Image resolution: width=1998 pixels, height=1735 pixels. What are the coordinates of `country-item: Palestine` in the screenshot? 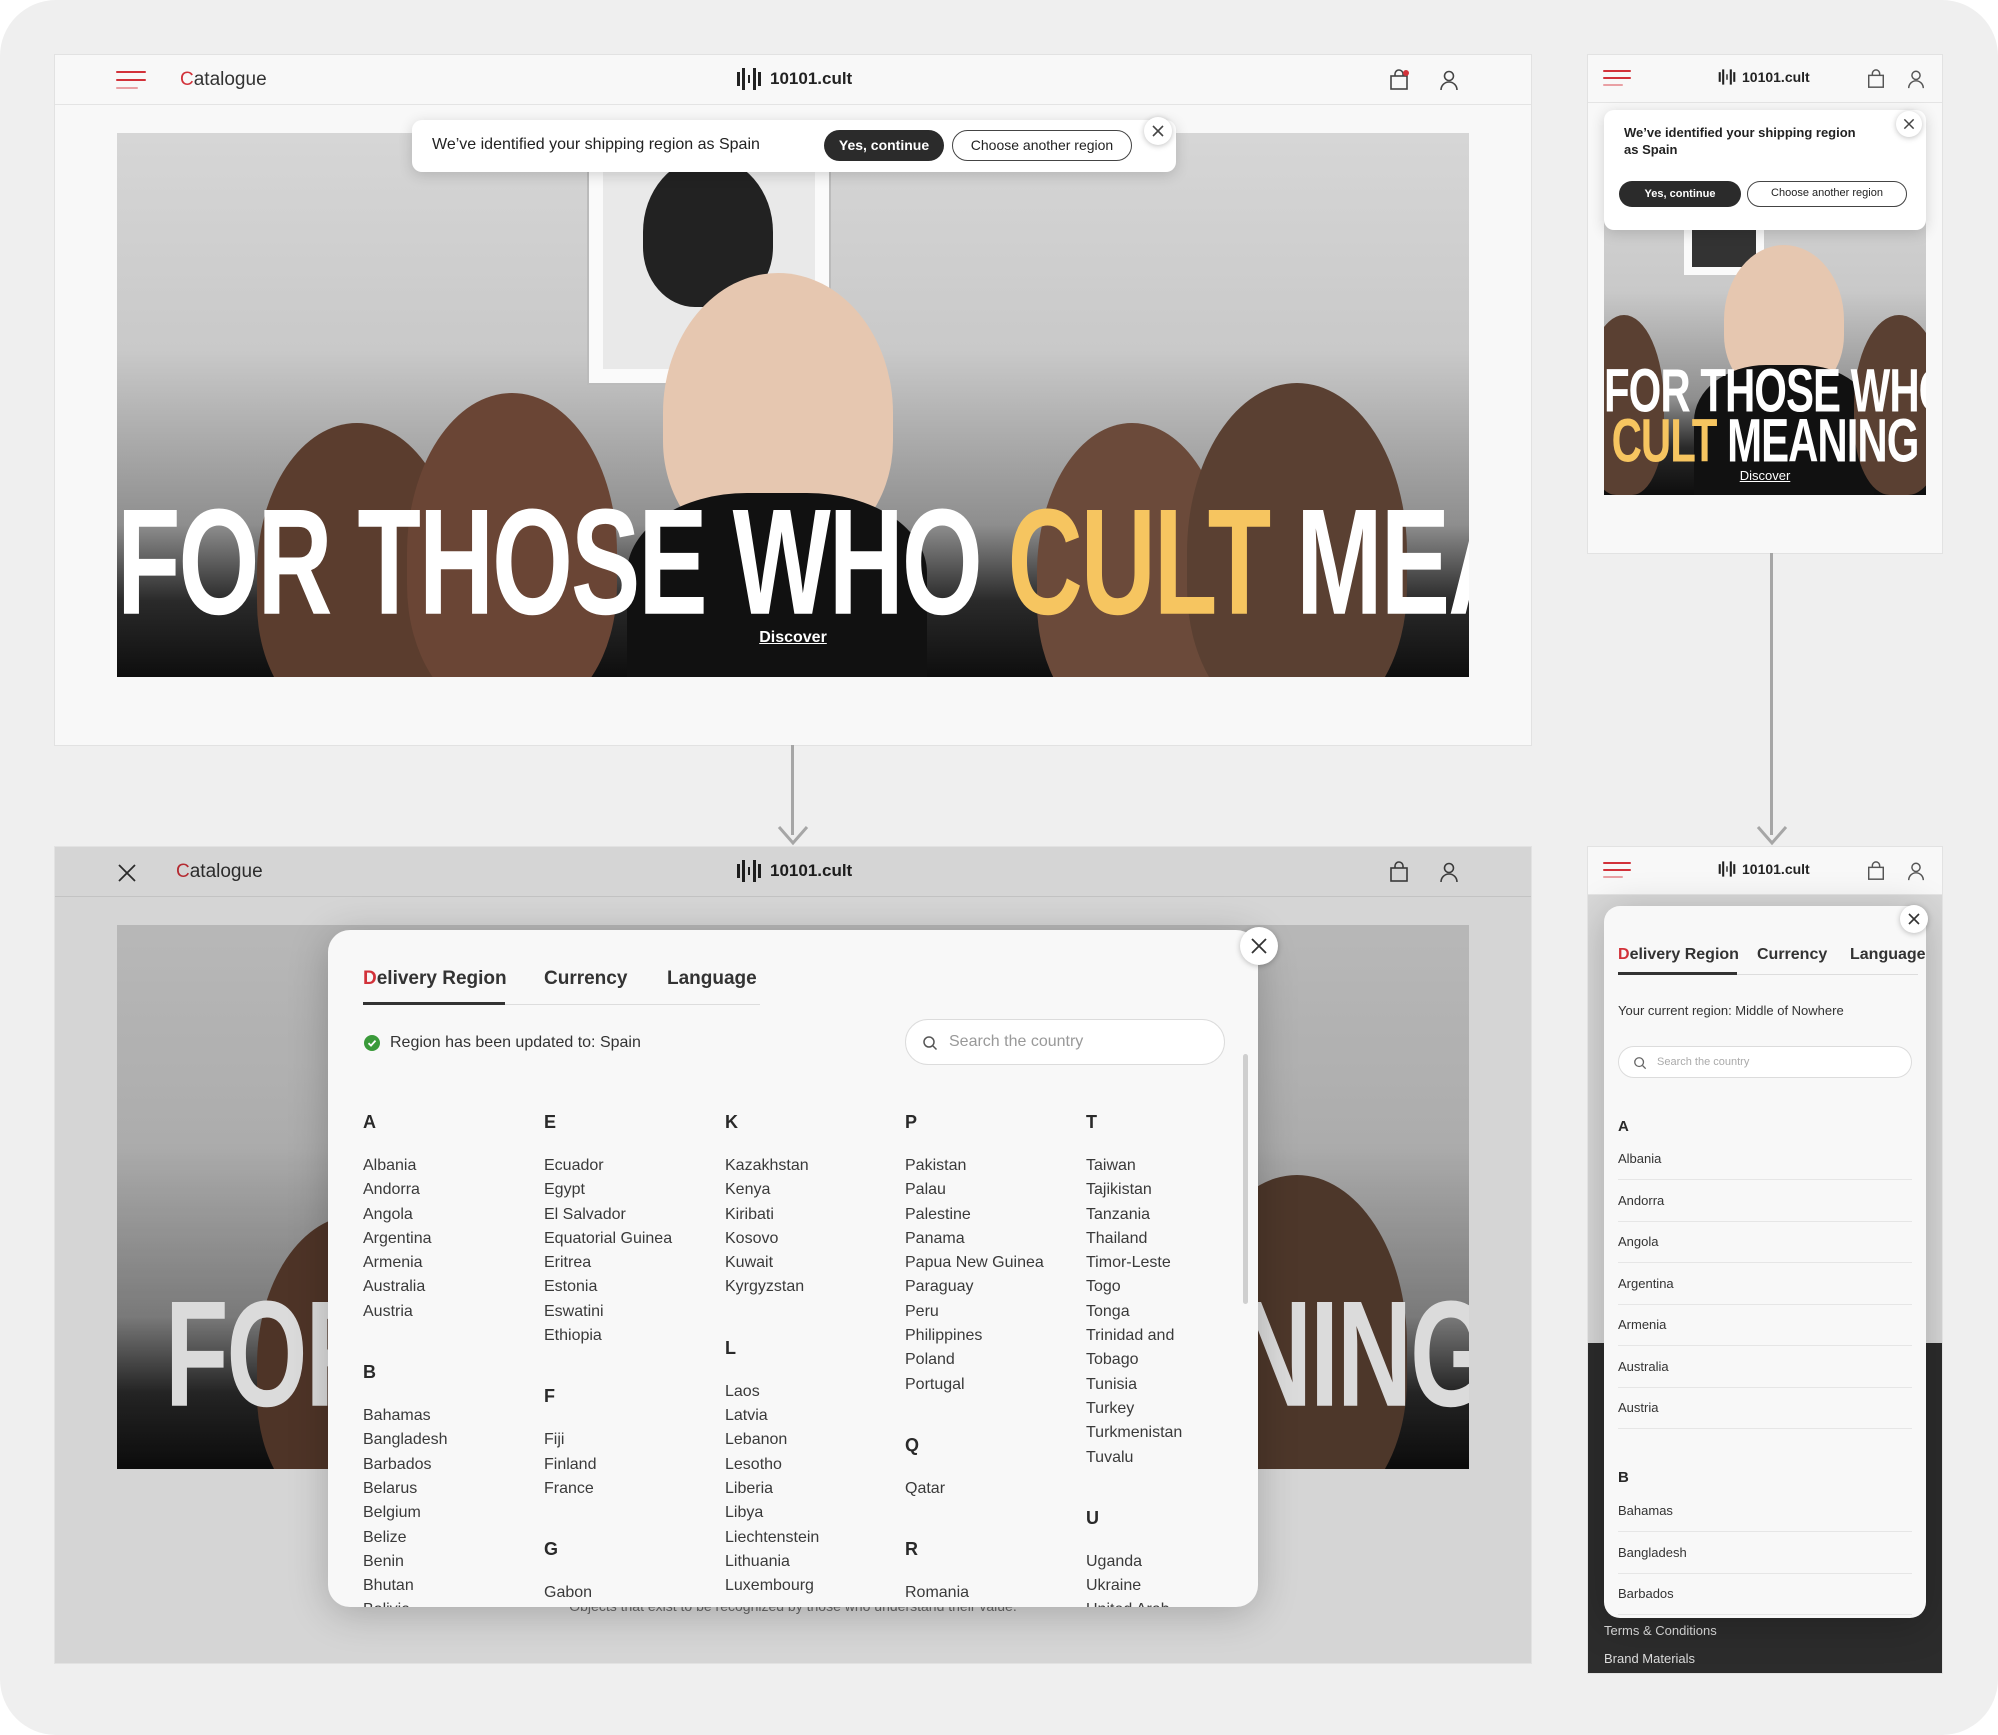 It's located at (990, 1215).